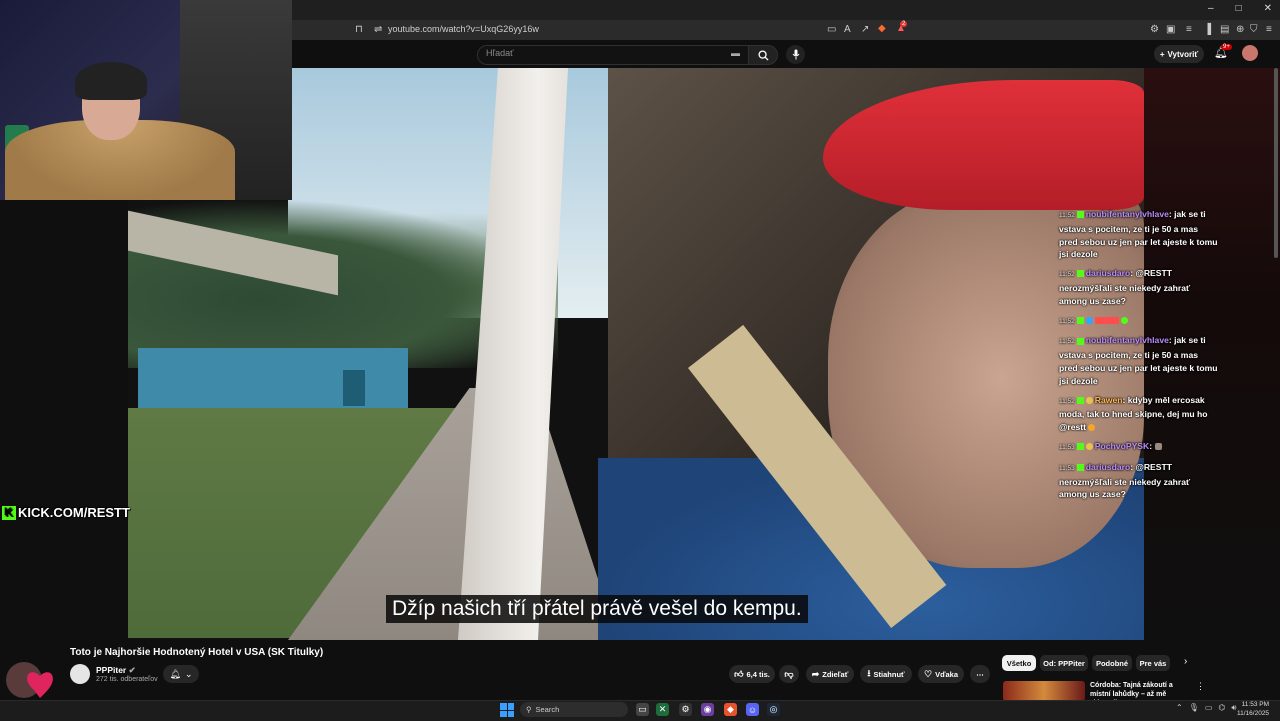 The width and height of the screenshot is (1280, 721). What do you see at coordinates (463, 29) in the screenshot?
I see `url-field: youtube.com/watch?v=UxqG26yy16w` at bounding box center [463, 29].